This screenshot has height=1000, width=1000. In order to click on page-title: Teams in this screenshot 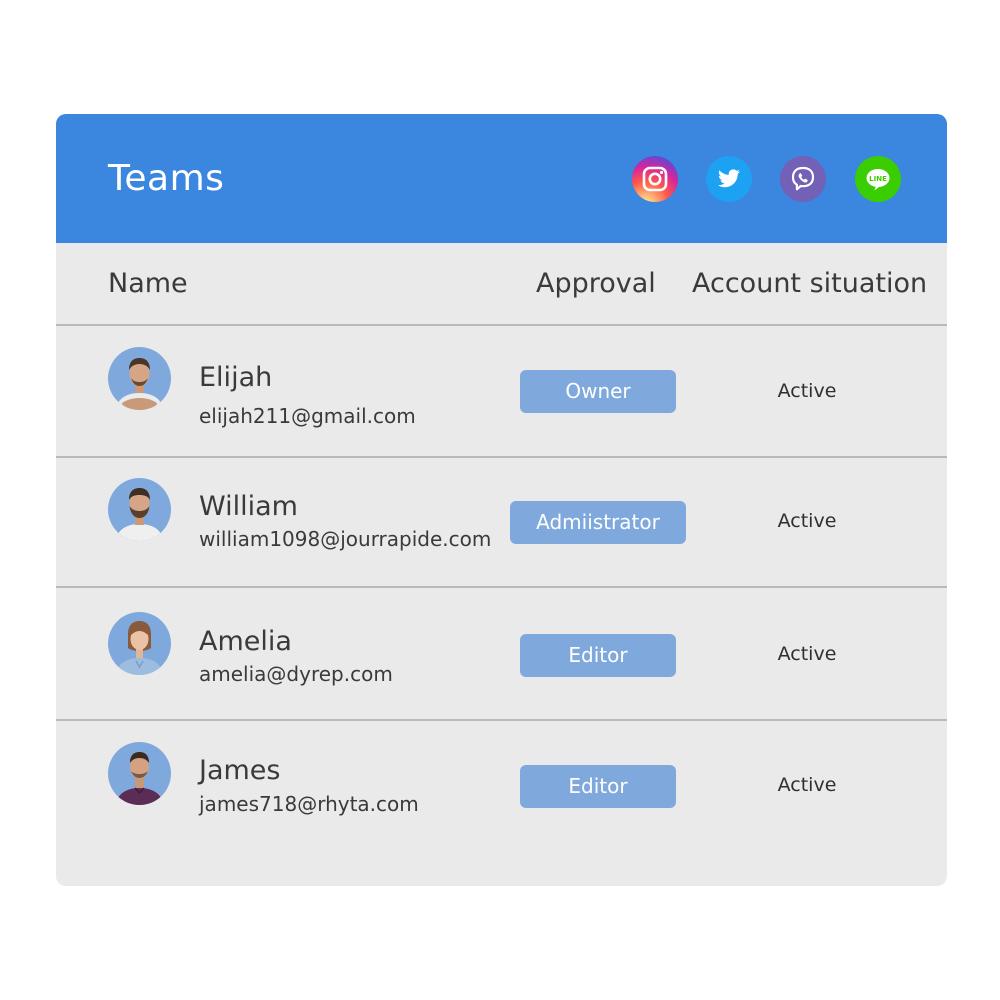, I will do `click(166, 178)`.